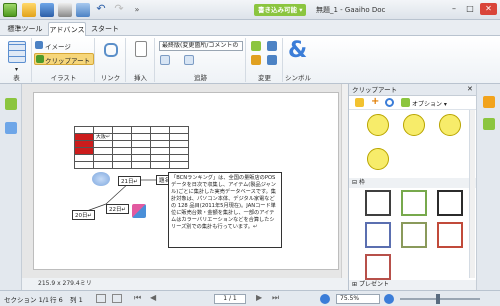 The image size is (500, 306). Describe the element at coordinates (111, 50) in the screenshot. I see `link-icon` at that location.